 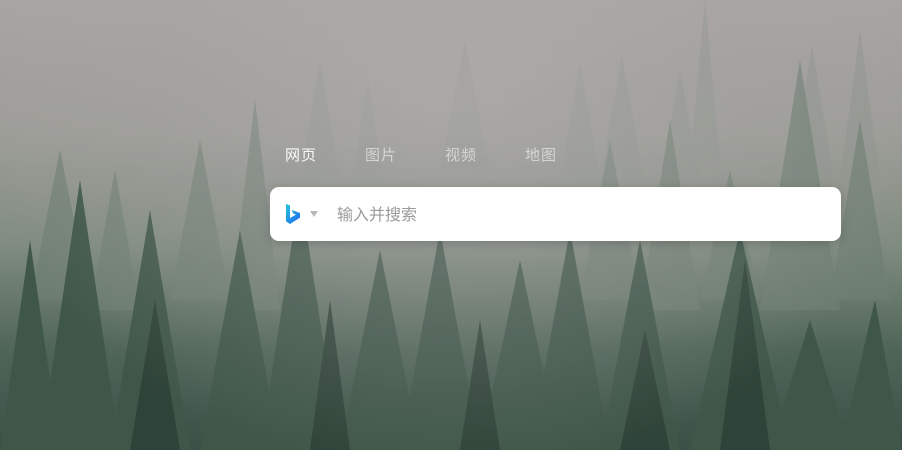 What do you see at coordinates (293, 214) in the screenshot?
I see `bing-logo-icon` at bounding box center [293, 214].